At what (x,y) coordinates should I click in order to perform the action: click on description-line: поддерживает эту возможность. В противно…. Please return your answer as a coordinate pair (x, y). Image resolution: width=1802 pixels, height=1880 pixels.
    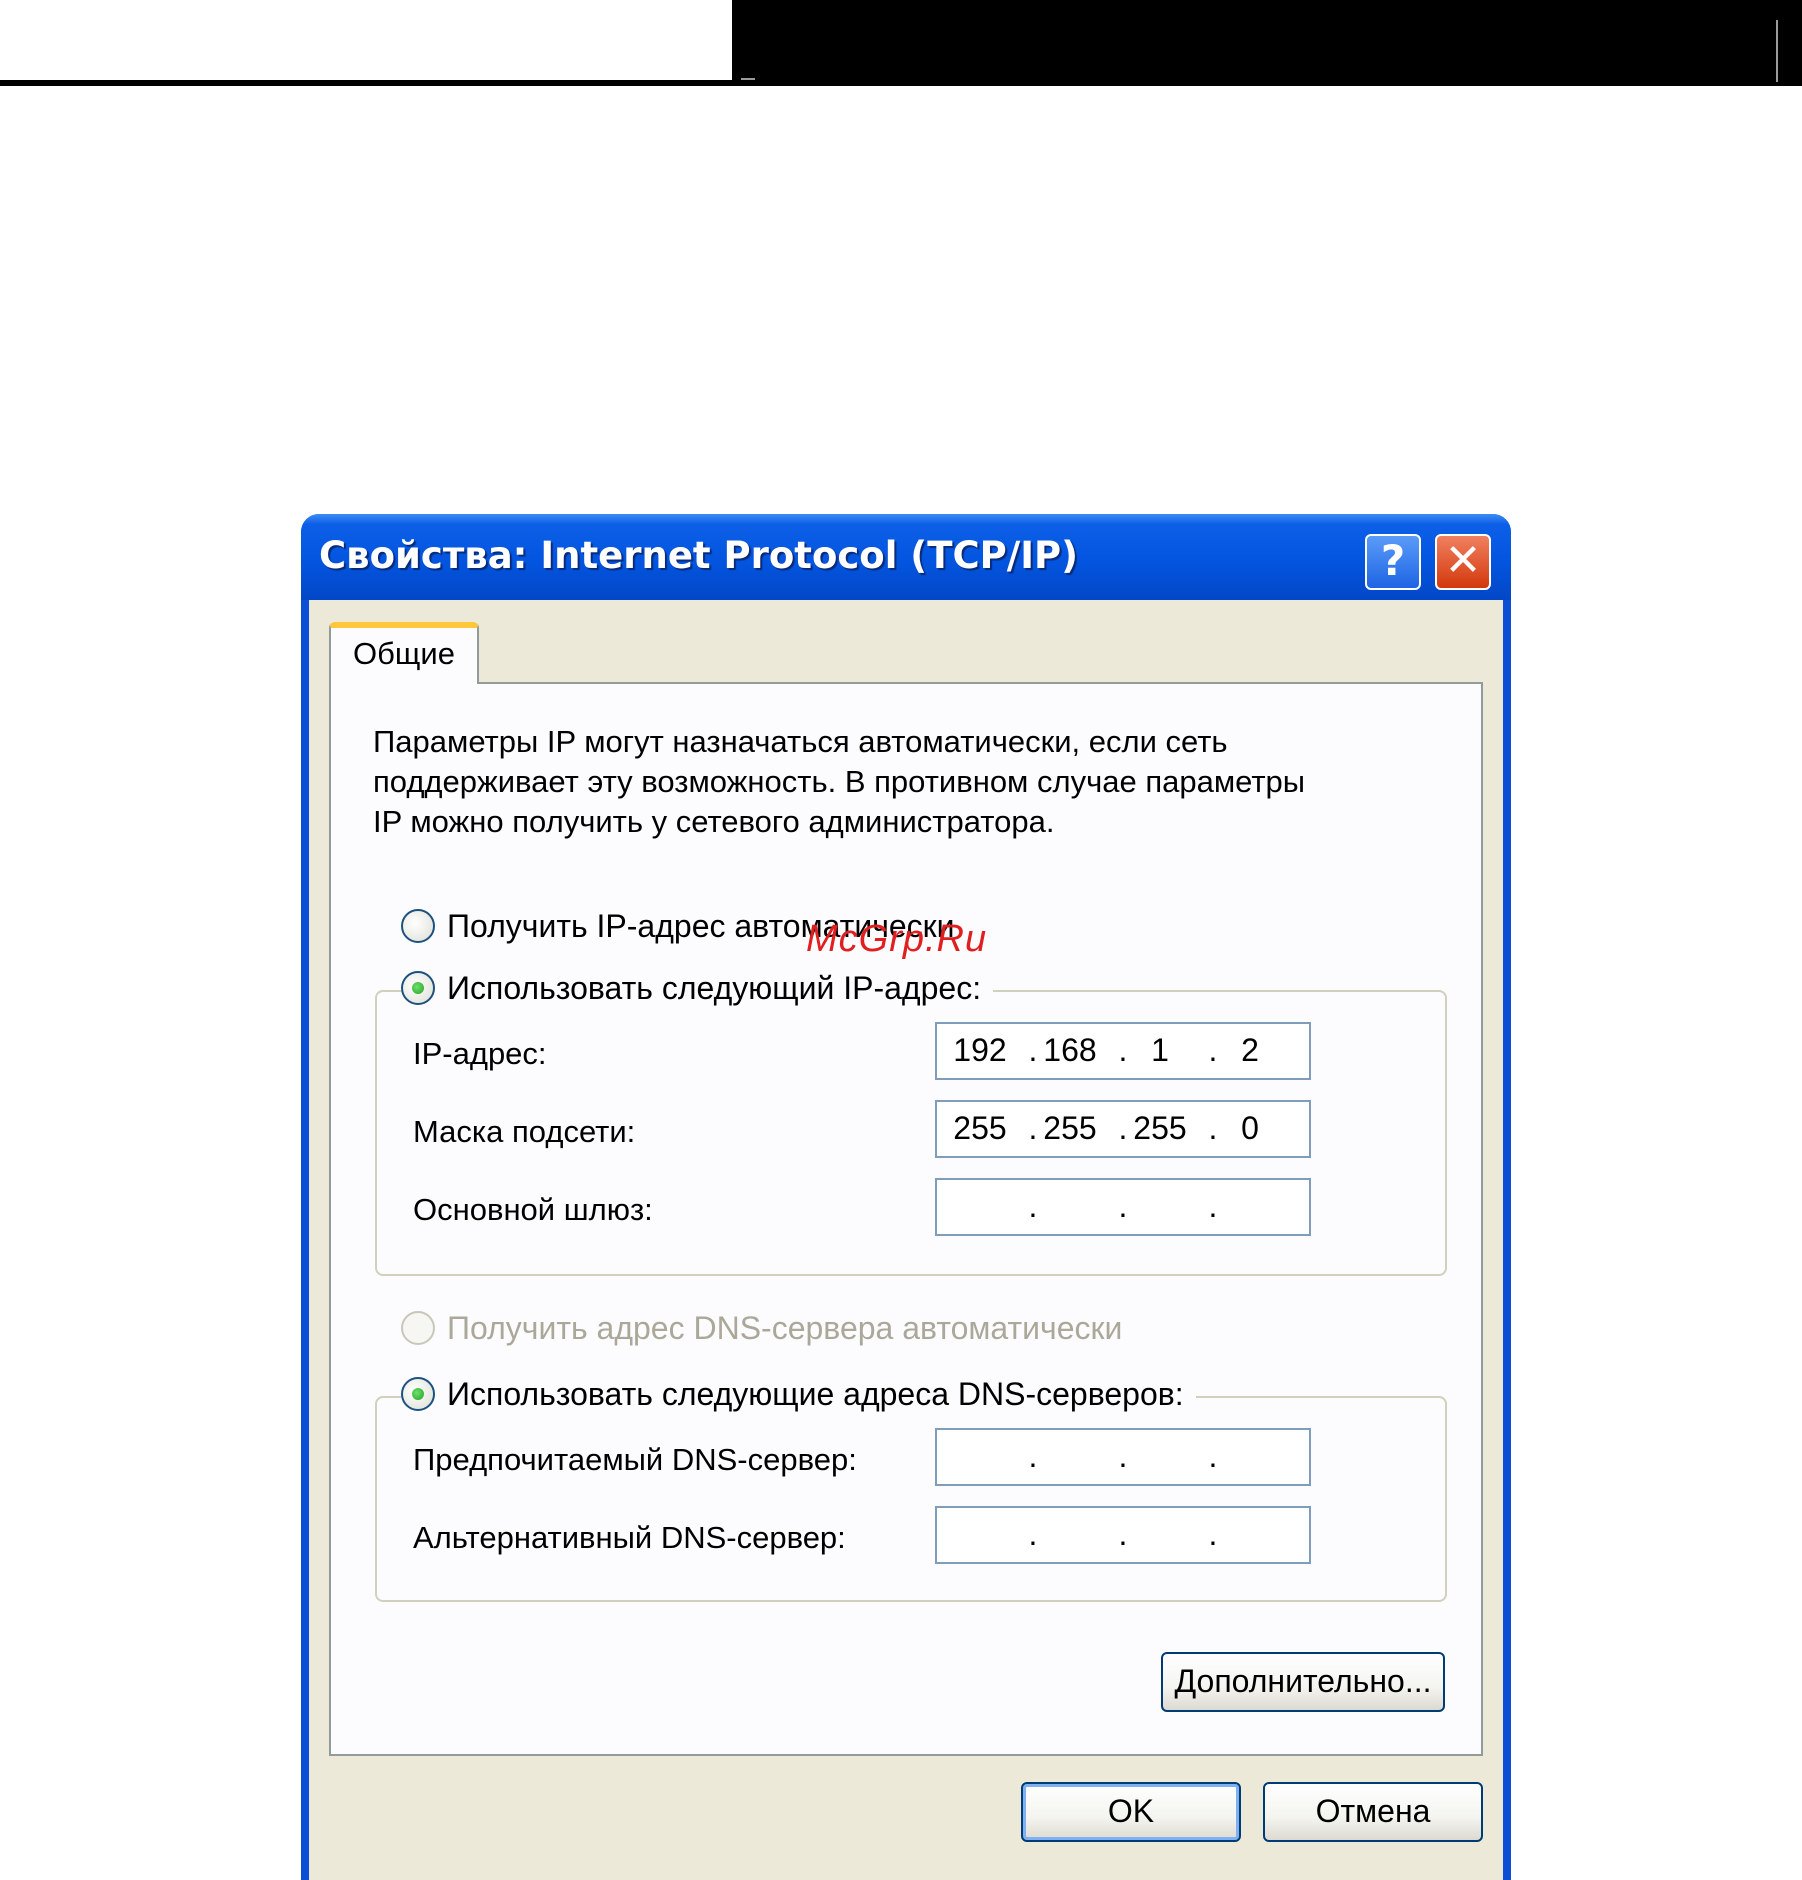
    Looking at the image, I should click on (839, 781).